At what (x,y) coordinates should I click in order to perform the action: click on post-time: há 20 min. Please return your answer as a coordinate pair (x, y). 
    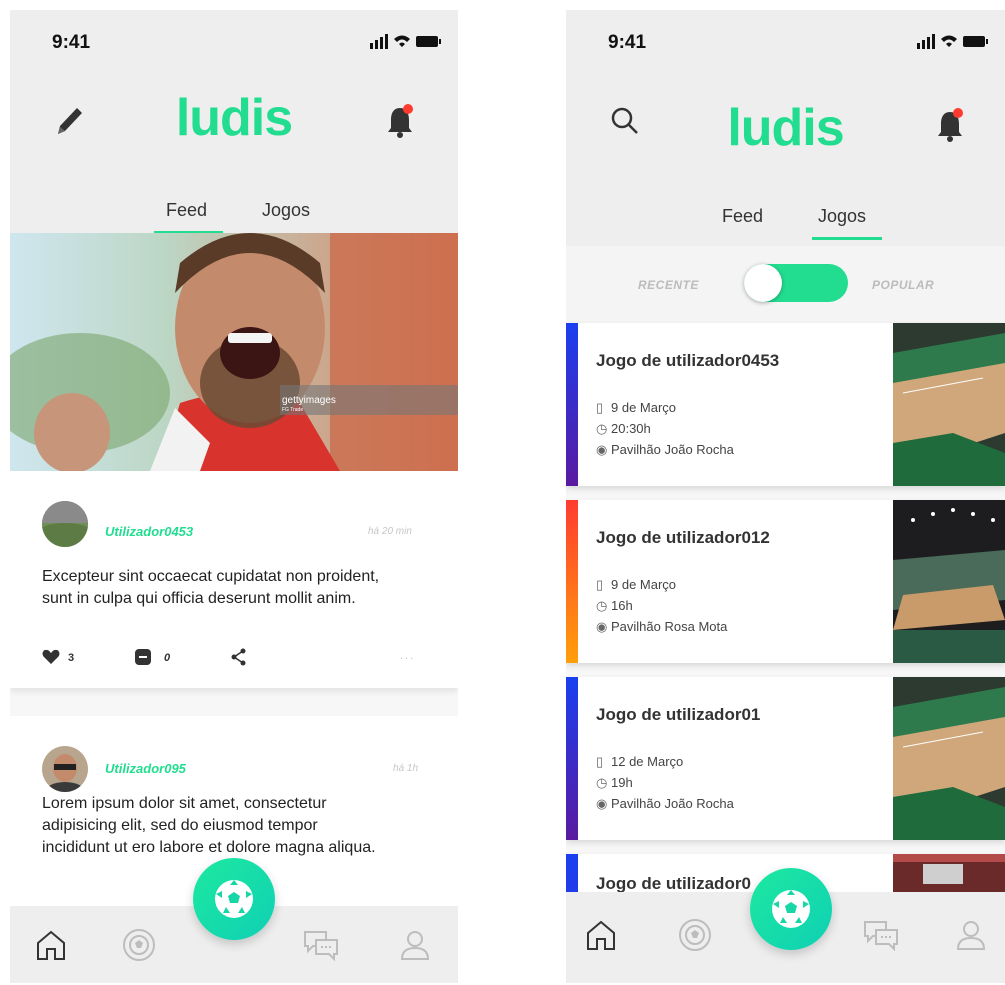
    Looking at the image, I should click on (390, 531).